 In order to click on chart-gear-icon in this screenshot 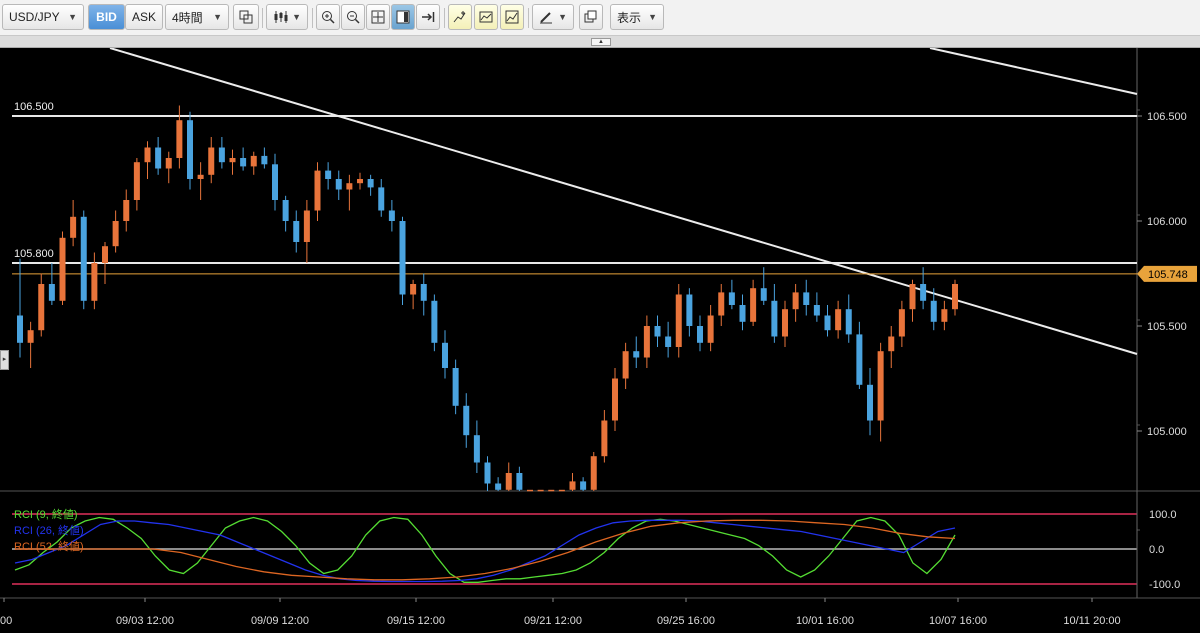, I will do `click(486, 17)`.